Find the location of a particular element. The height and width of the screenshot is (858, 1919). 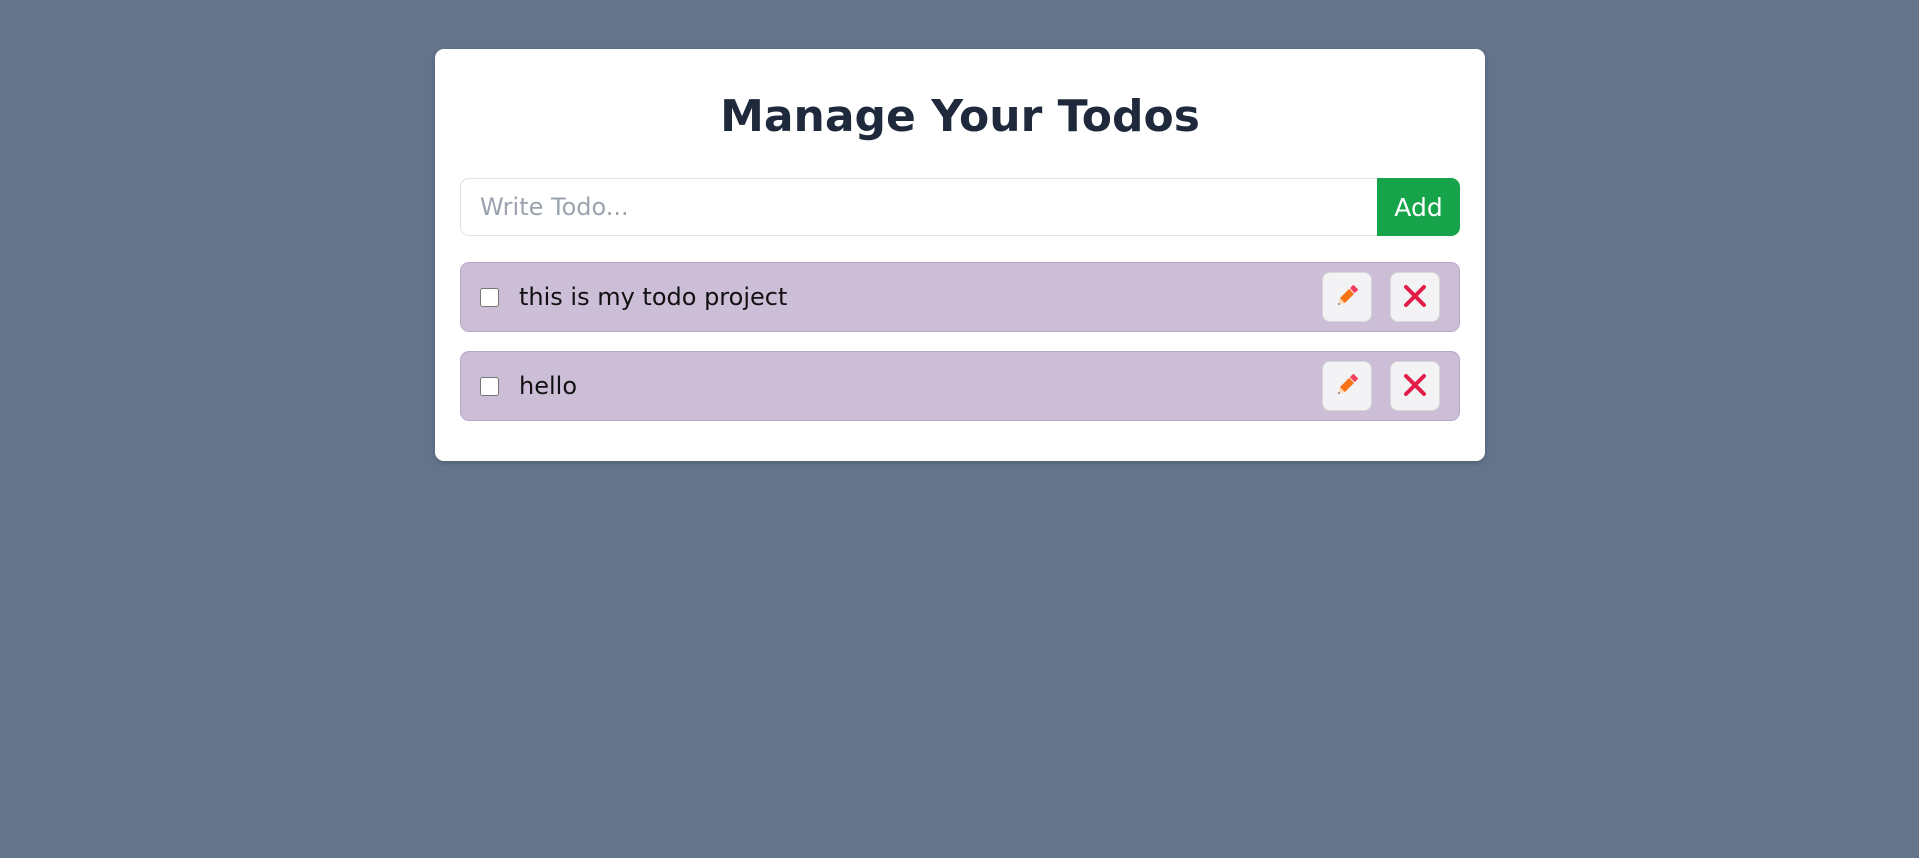

todo-text: this is my todo project is located at coordinates (653, 297).